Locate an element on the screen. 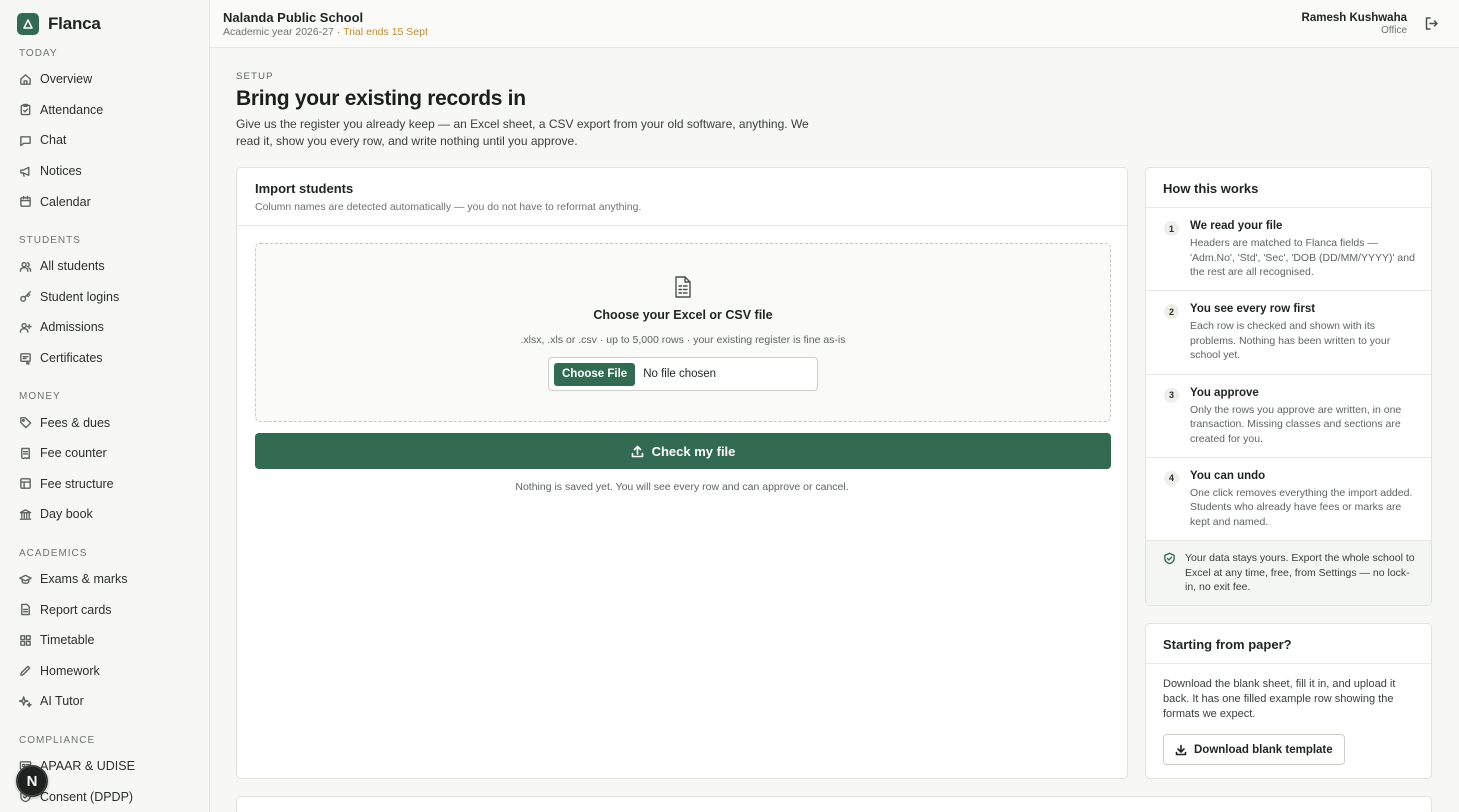  step-title: You approve is located at coordinates (1224, 392).